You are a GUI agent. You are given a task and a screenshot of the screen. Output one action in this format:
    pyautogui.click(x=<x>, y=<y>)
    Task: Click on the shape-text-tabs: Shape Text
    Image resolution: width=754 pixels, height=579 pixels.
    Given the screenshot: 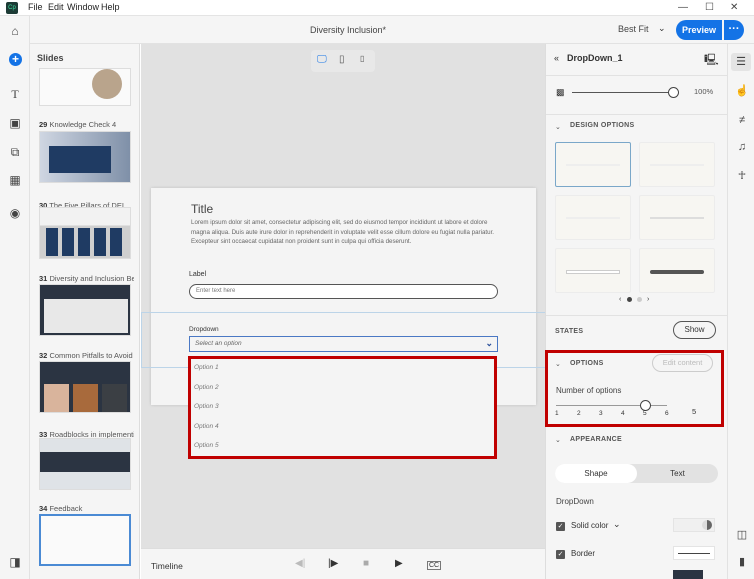 What is the action you would take?
    pyautogui.click(x=636, y=473)
    